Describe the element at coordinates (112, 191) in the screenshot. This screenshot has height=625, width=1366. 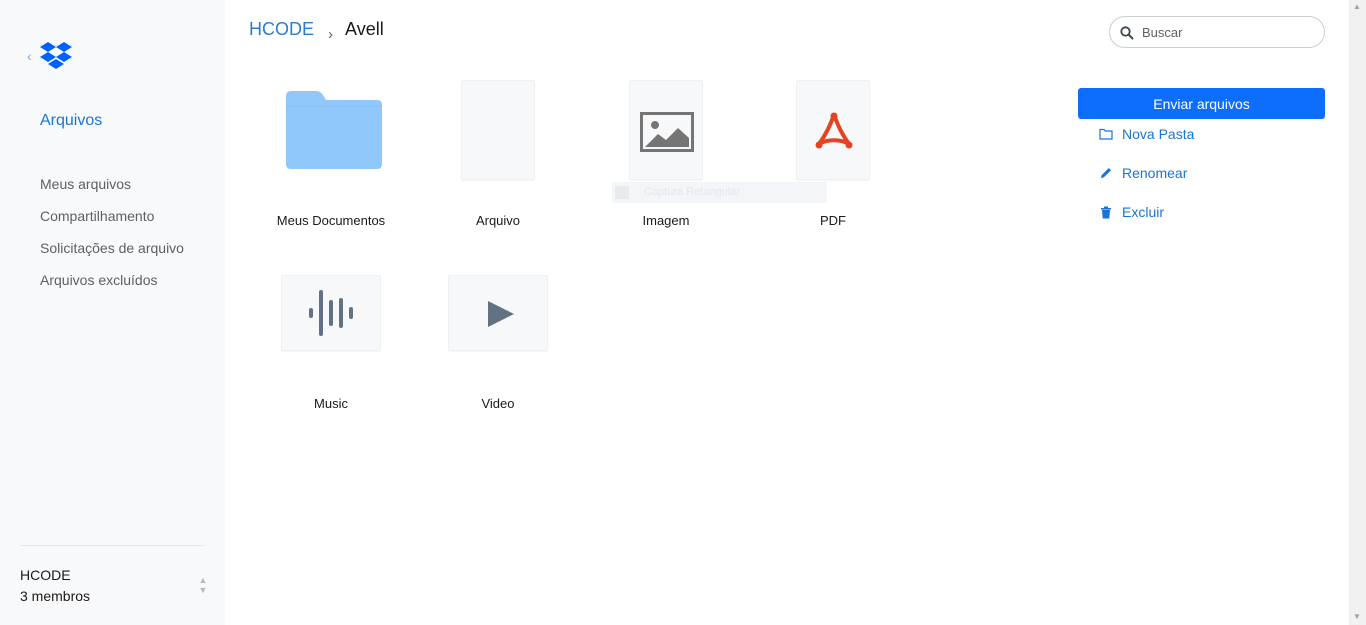
I see `sidebar-item-meus-arquivos: Meus arquivos` at that location.